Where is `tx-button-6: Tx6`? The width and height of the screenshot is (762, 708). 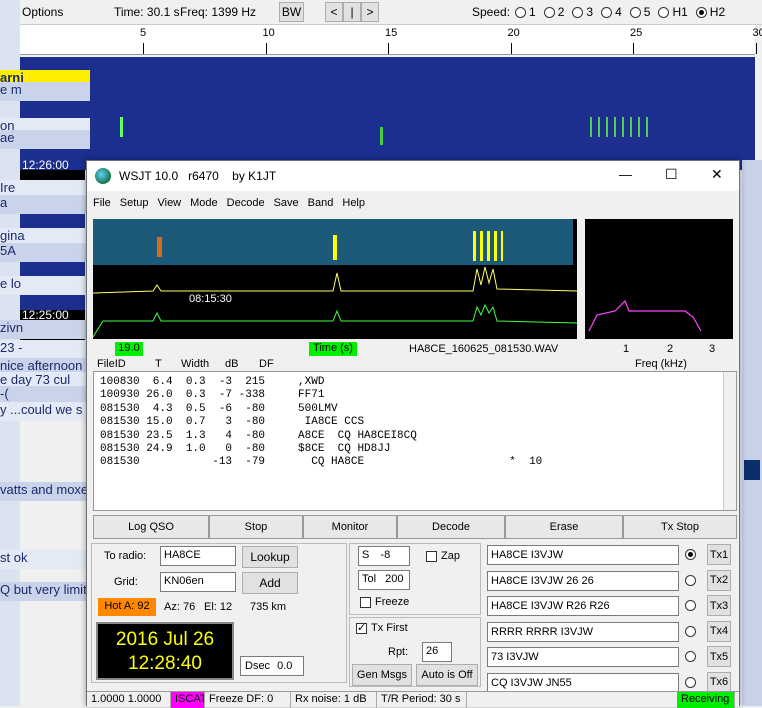
tx-button-6: Tx6 is located at coordinates (719, 682).